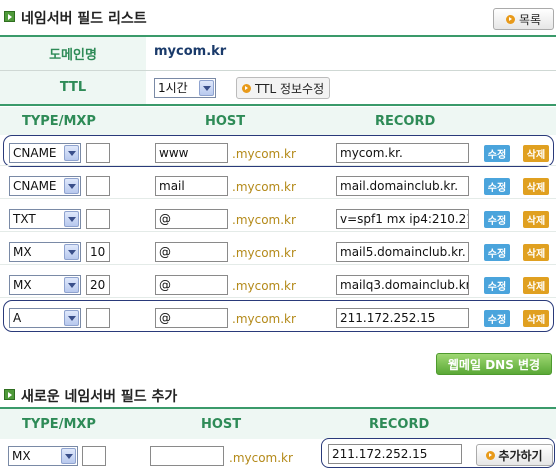  What do you see at coordinates (21, 456) in the screenshot?
I see `new-type-value: MX` at bounding box center [21, 456].